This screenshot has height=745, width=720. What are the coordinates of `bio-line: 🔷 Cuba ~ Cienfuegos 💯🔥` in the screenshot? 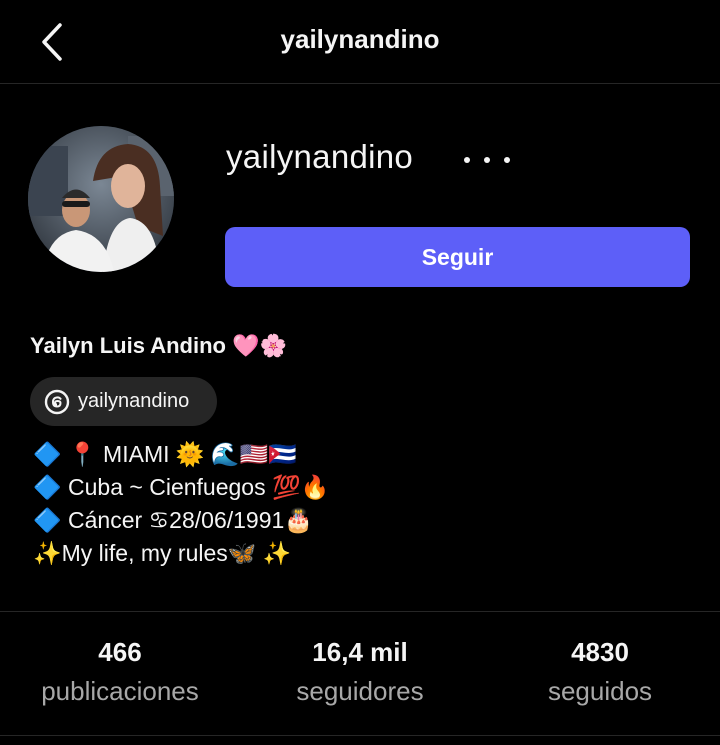 It's located at (181, 487).